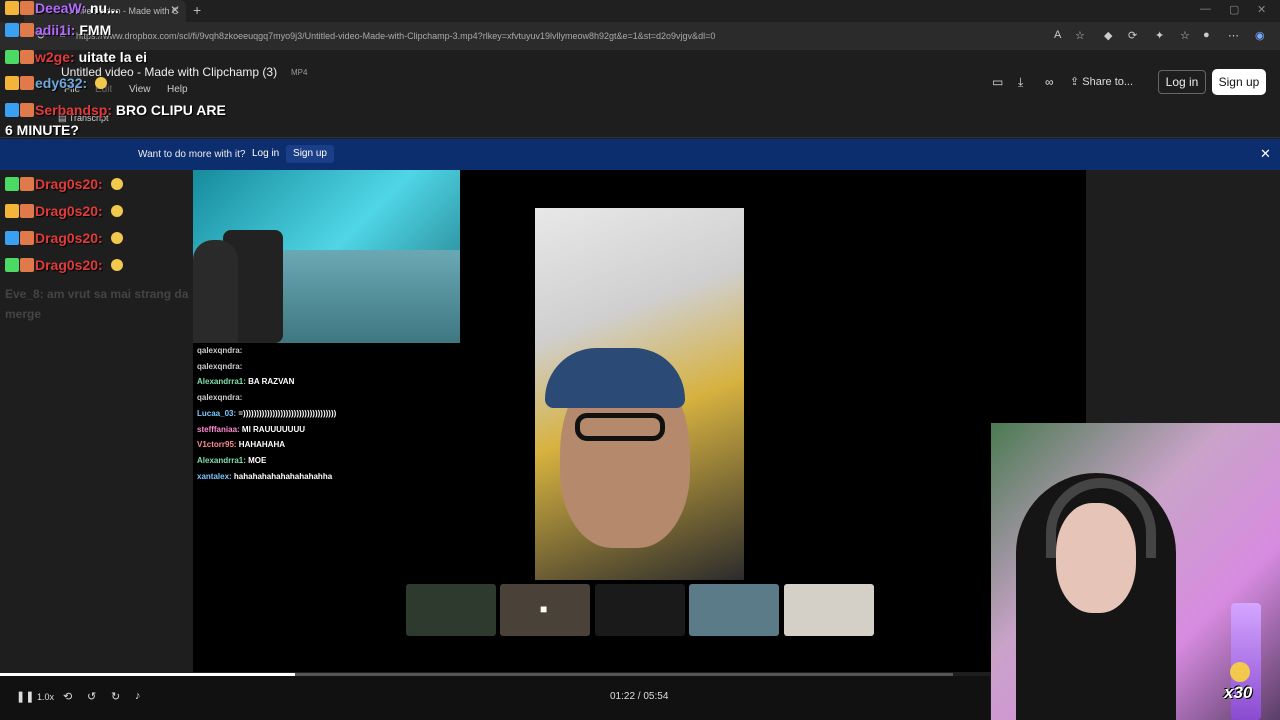  What do you see at coordinates (283, 476) in the screenshot?
I see `video-chat-text: hahahahahahahahahahha` at bounding box center [283, 476].